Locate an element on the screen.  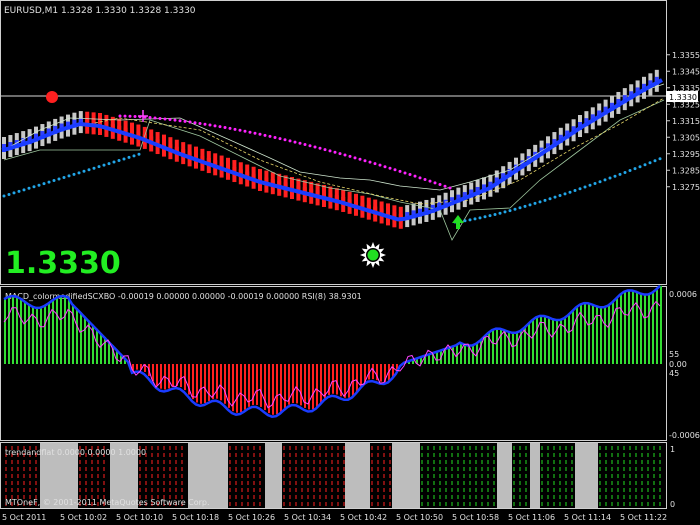
time-label: 5 Oct 11:06 is located at coordinates (531, 517).